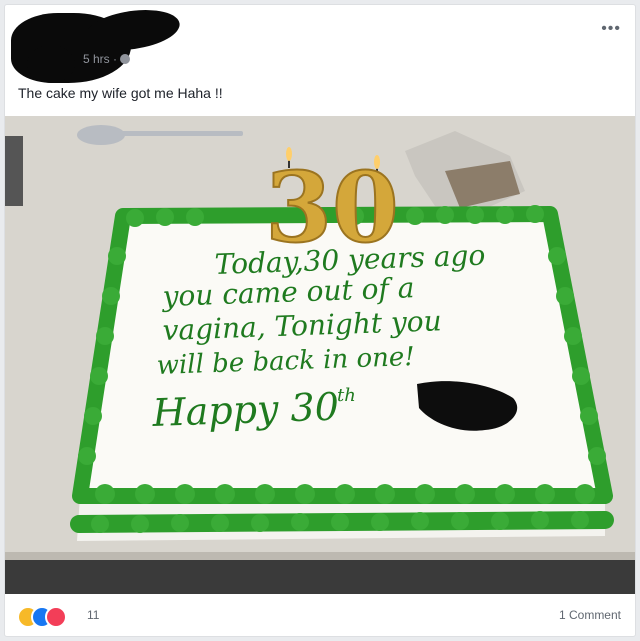  Describe the element at coordinates (51, 64) in the screenshot. I see `redacted-overlap` at that location.